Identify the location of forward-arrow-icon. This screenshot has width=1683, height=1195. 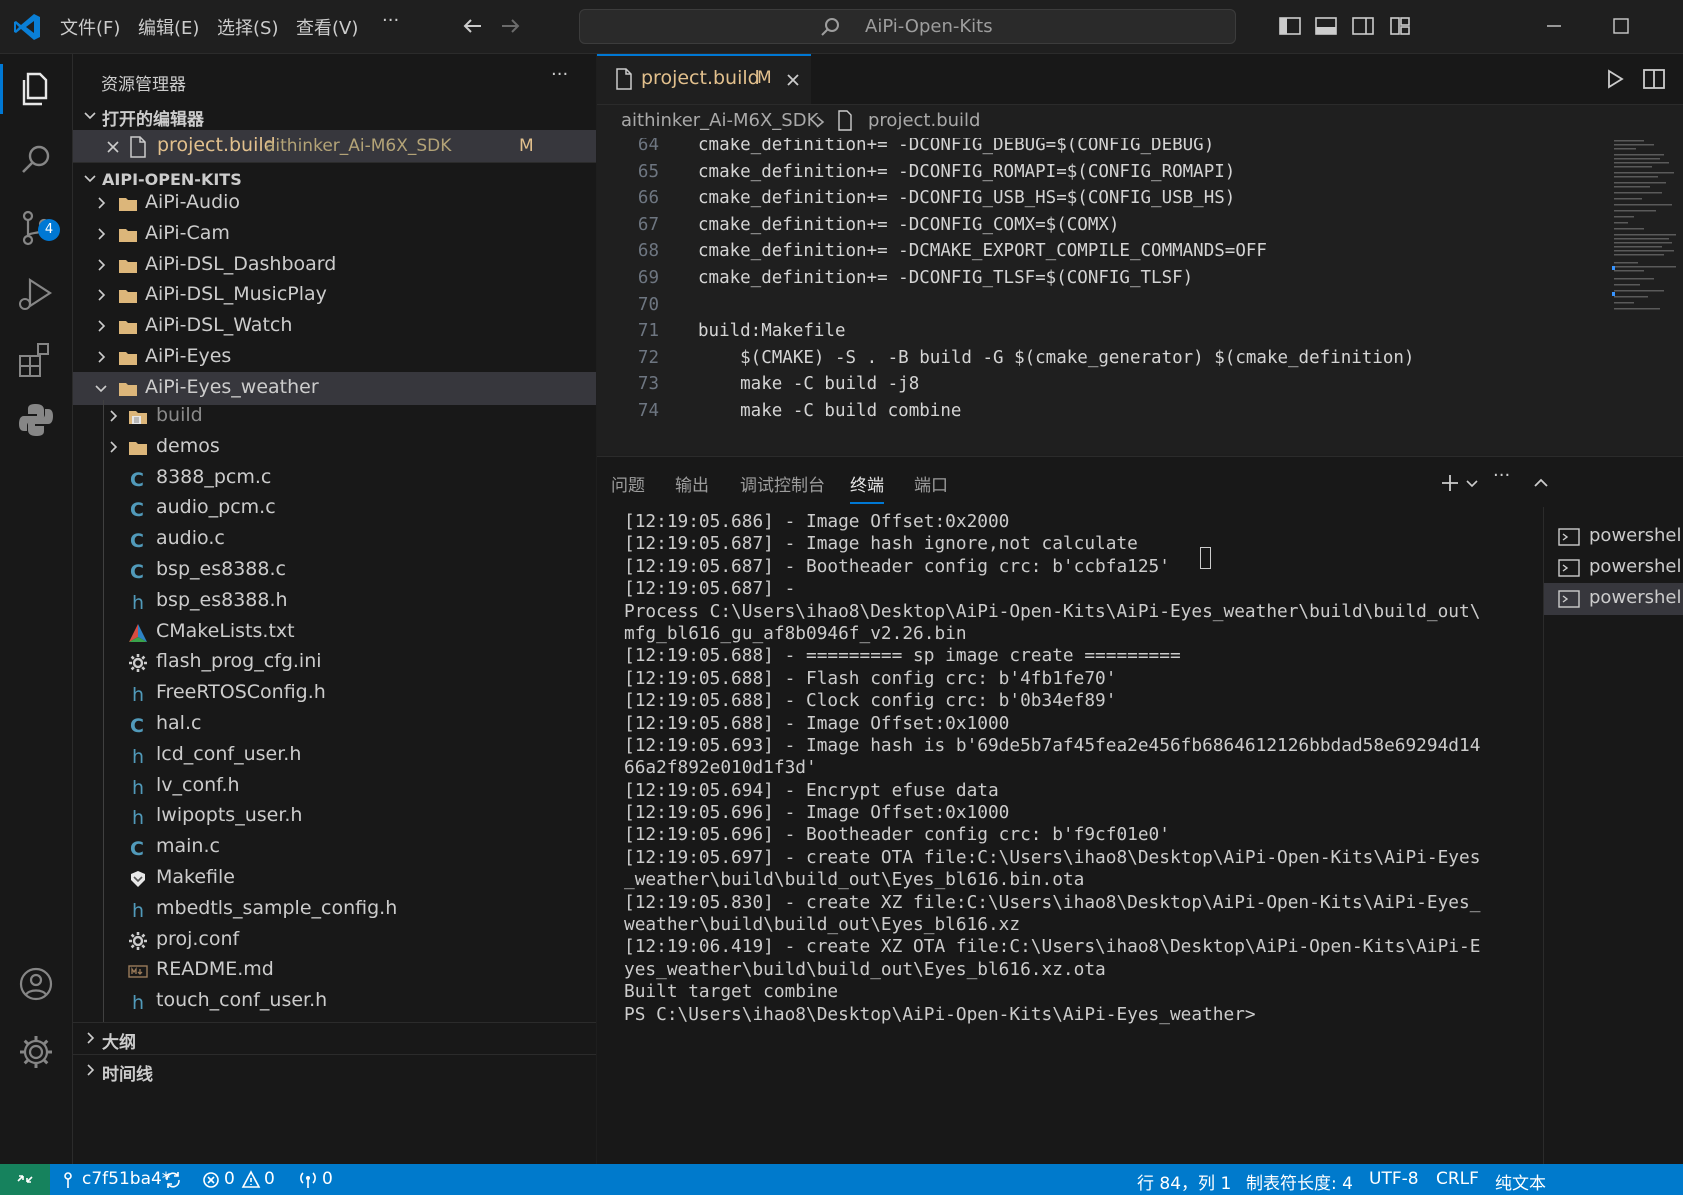
(510, 26).